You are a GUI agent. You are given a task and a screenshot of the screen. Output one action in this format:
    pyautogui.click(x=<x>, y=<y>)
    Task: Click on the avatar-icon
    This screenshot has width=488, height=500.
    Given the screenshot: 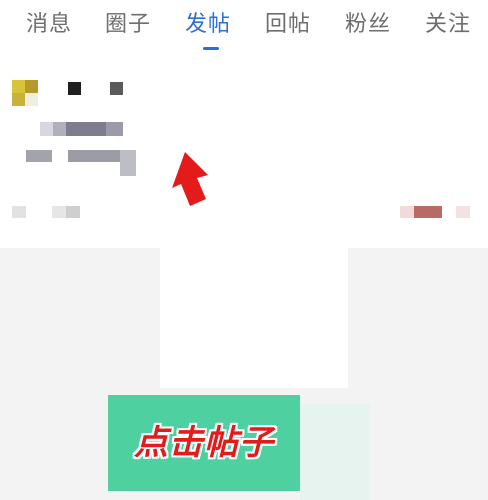 What is the action you would take?
    pyautogui.click(x=25, y=93)
    